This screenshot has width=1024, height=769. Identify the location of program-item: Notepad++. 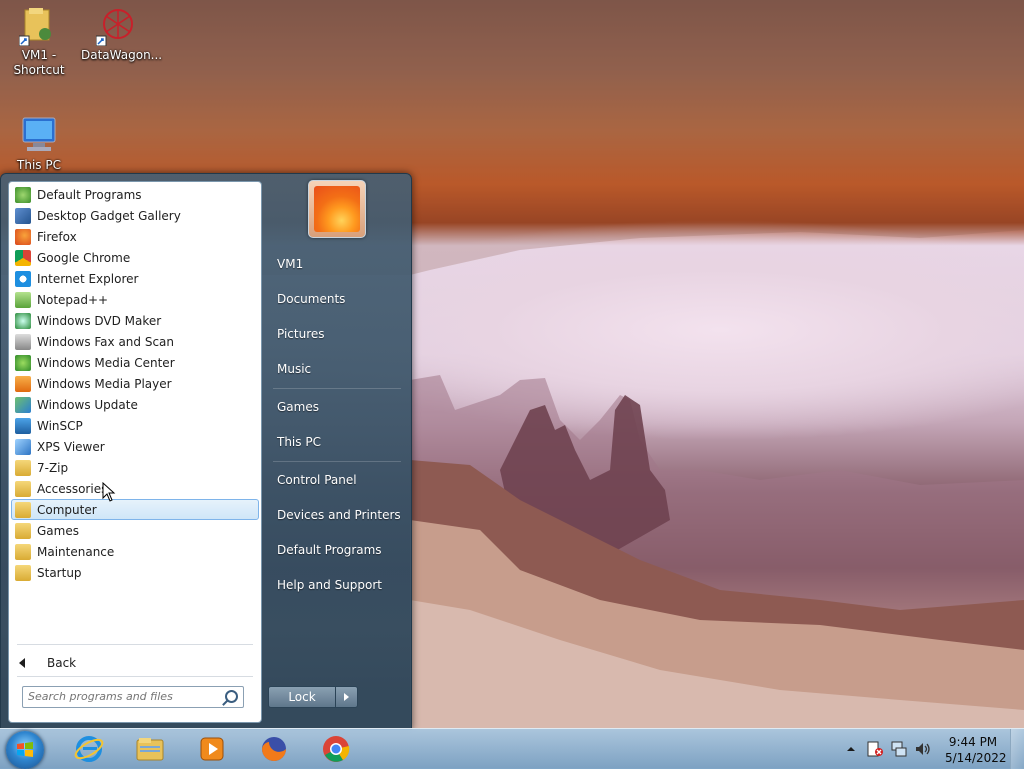
(135, 299).